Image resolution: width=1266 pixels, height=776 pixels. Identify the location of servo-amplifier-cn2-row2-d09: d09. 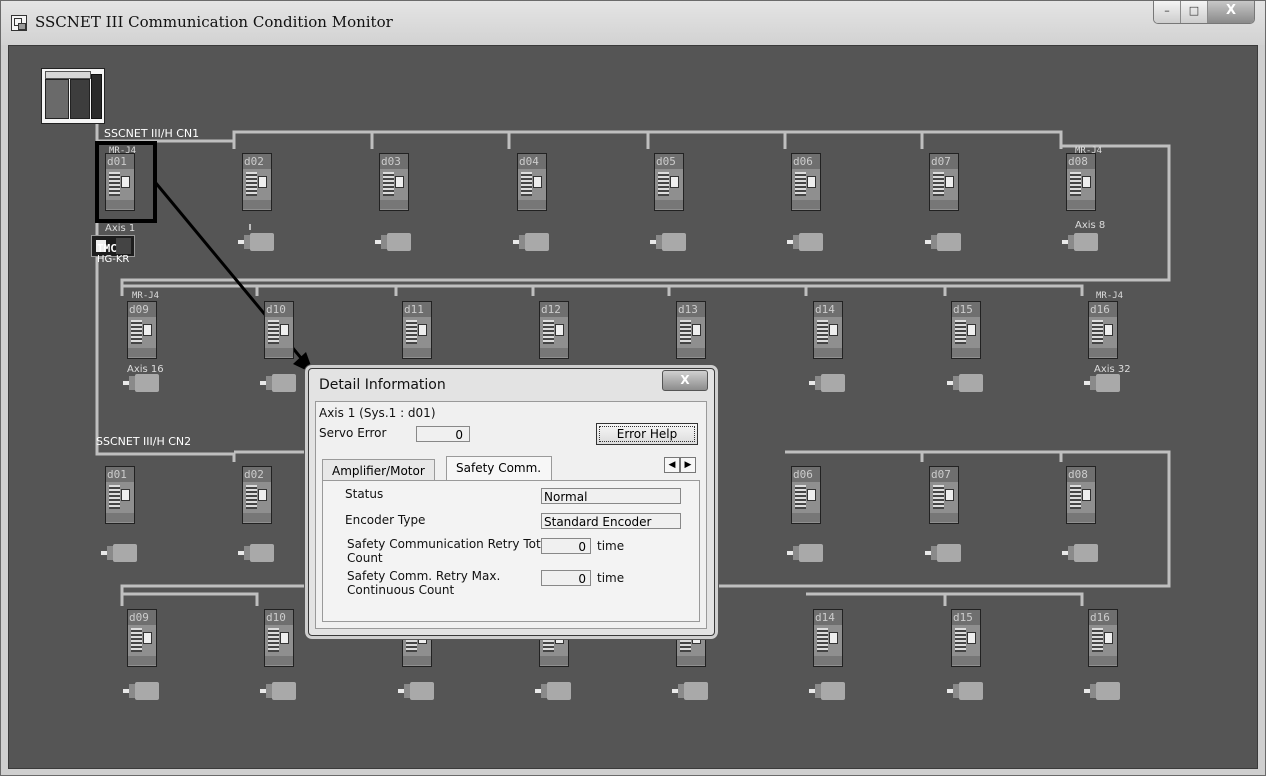
(142, 638).